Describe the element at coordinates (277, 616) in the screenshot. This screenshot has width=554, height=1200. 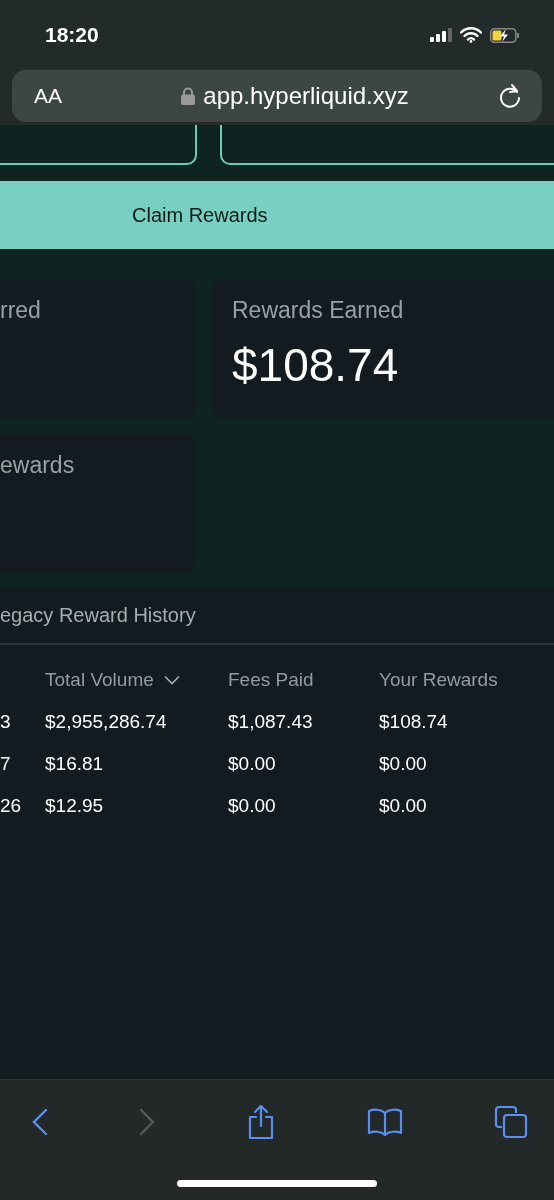
I see `section-title: egacy Reward History` at that location.